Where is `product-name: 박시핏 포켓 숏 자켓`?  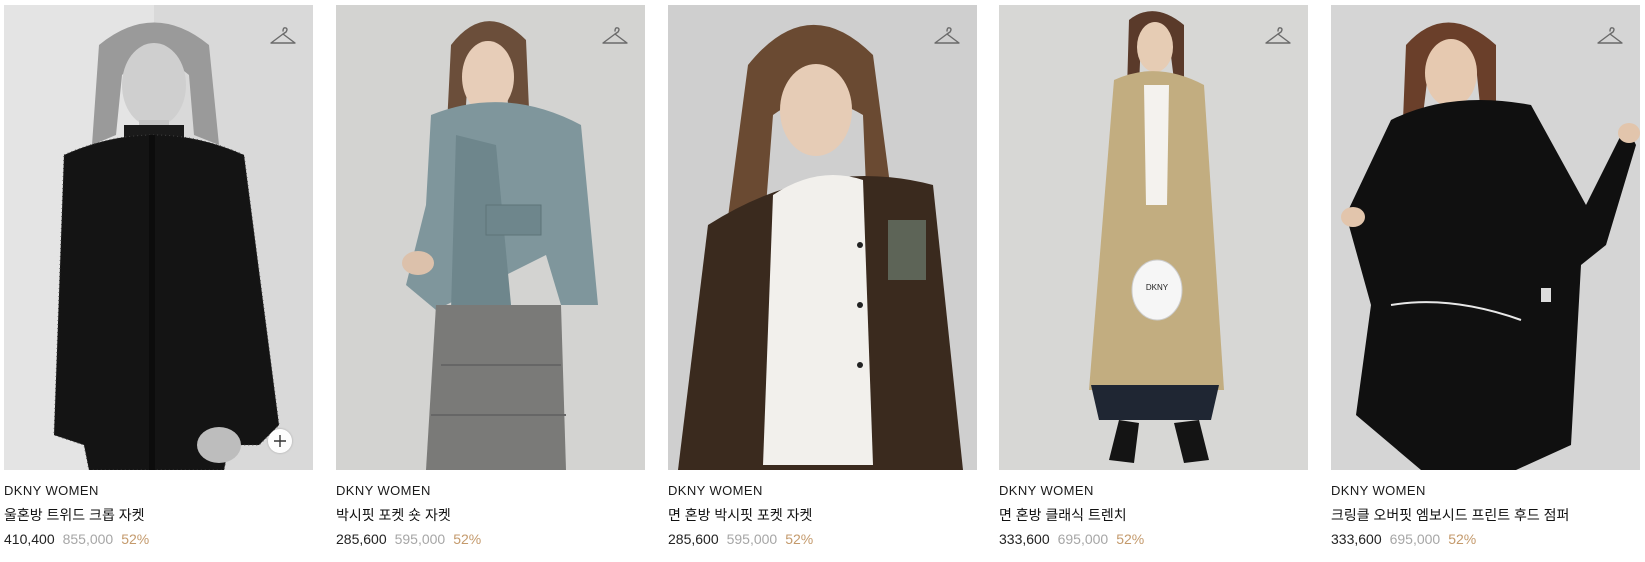
product-name: 박시핏 포켓 숏 자켓 is located at coordinates (490, 515).